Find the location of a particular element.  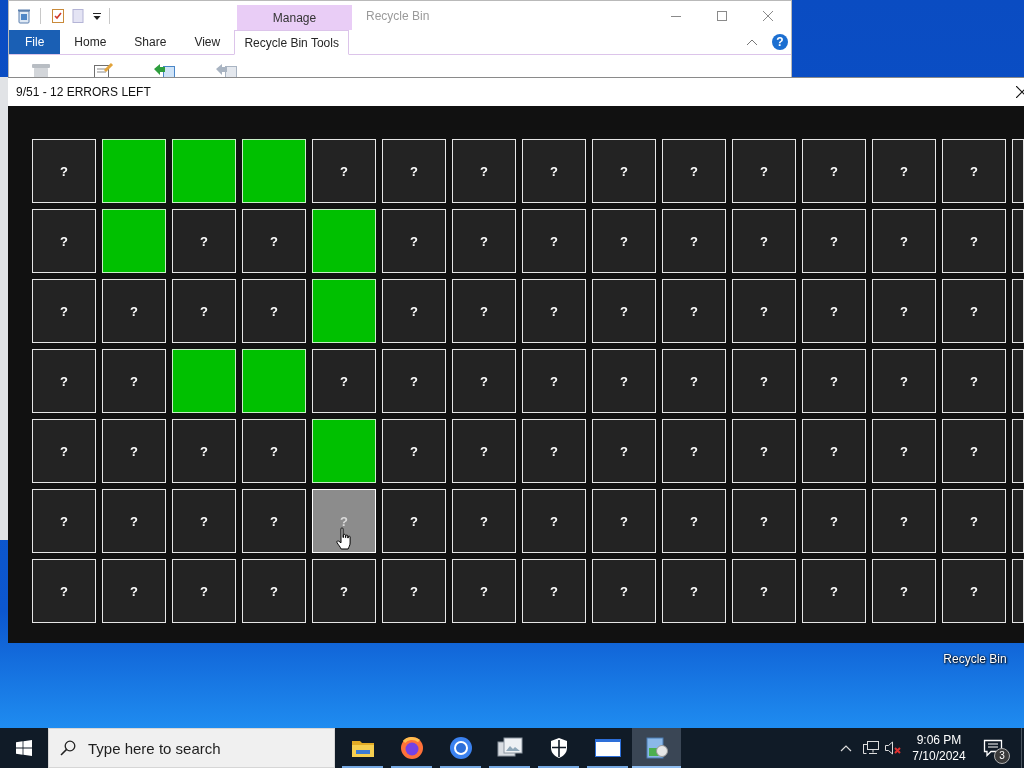

desktop-icon-label: Recycle Bin is located at coordinates (975, 659).